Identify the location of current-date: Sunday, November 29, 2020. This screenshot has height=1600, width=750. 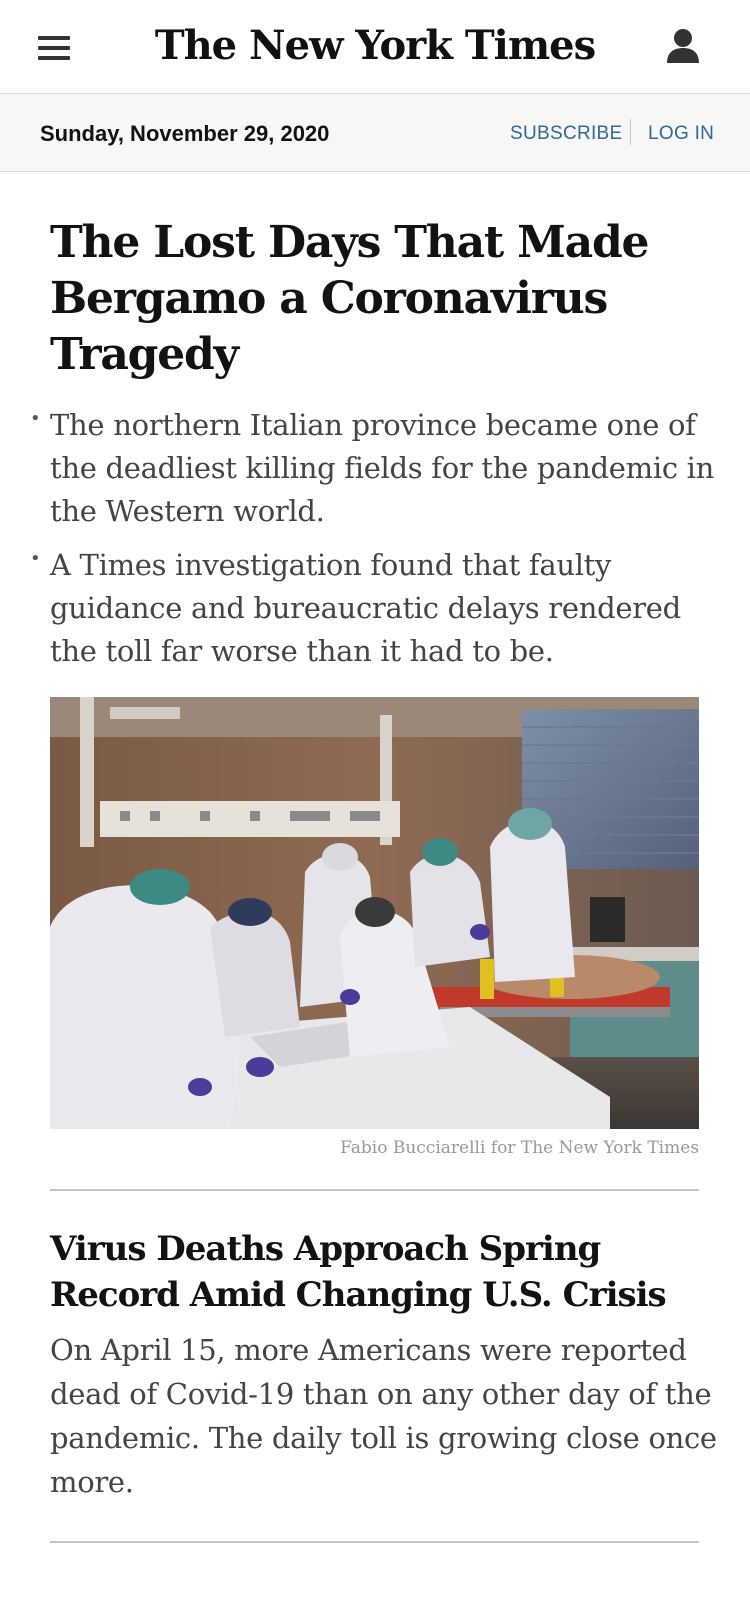
(185, 133).